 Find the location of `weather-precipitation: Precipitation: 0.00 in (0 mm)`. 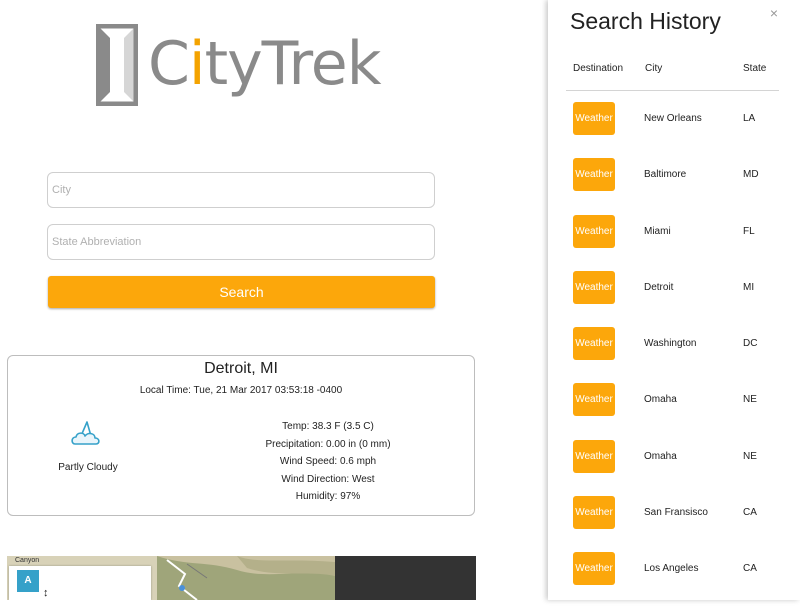

weather-precipitation: Precipitation: 0.00 in (0 mm) is located at coordinates (328, 444).